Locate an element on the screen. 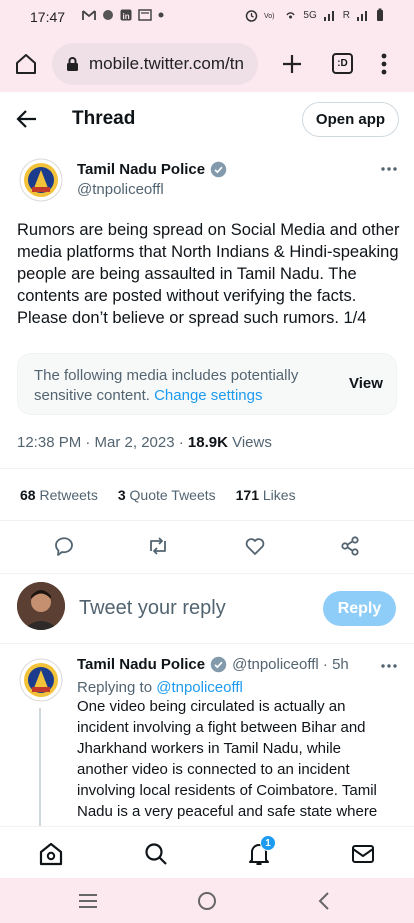  change-settings-link: Change settings is located at coordinates (208, 395).